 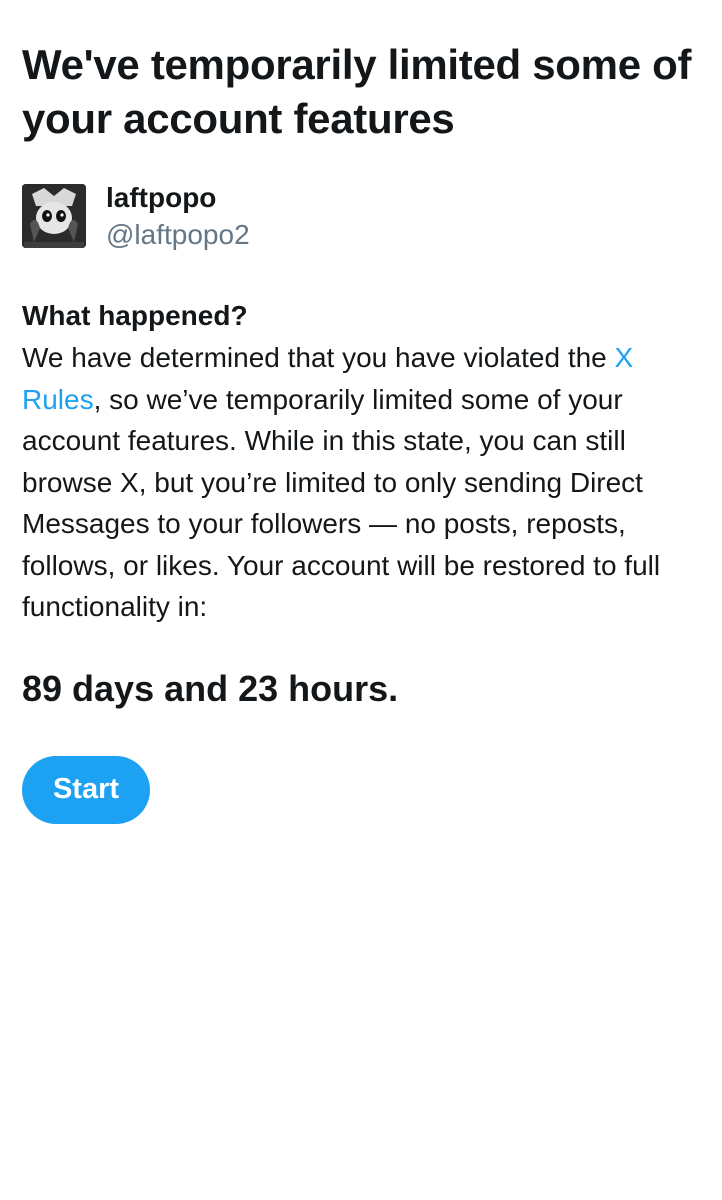 I want to click on restriction-countdown: 89 days and 23 hours., so click(x=210, y=688).